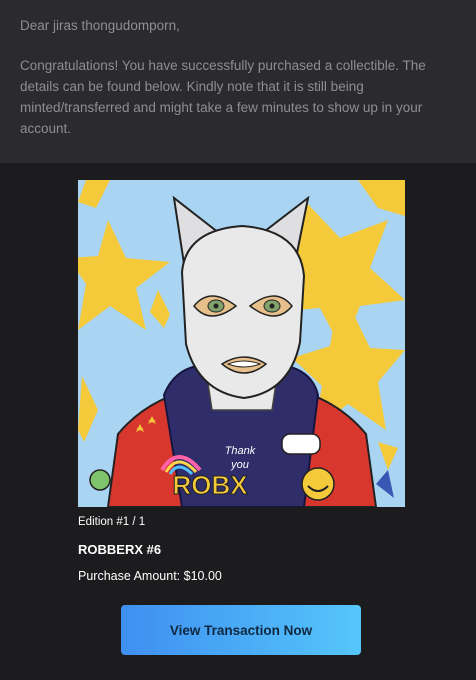 This screenshot has height=680, width=476. Describe the element at coordinates (240, 451) in the screenshot. I see `art-shirt-line-1: Thank` at that location.